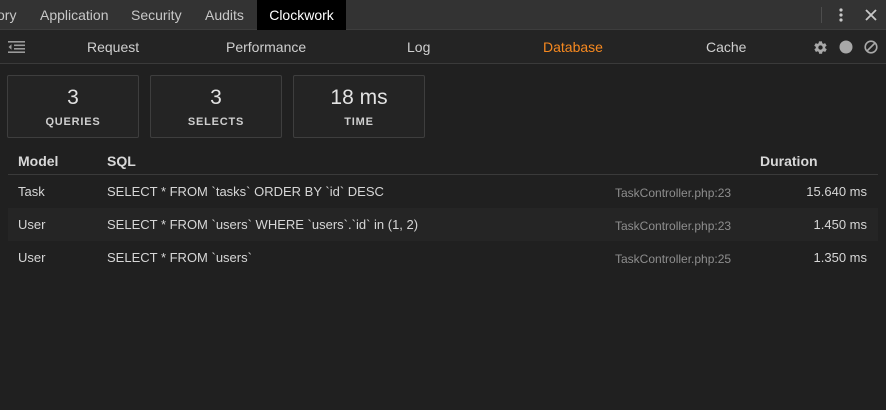 This screenshot has height=410, width=886. What do you see at coordinates (573, 47) in the screenshot?
I see `nav-database: Database` at bounding box center [573, 47].